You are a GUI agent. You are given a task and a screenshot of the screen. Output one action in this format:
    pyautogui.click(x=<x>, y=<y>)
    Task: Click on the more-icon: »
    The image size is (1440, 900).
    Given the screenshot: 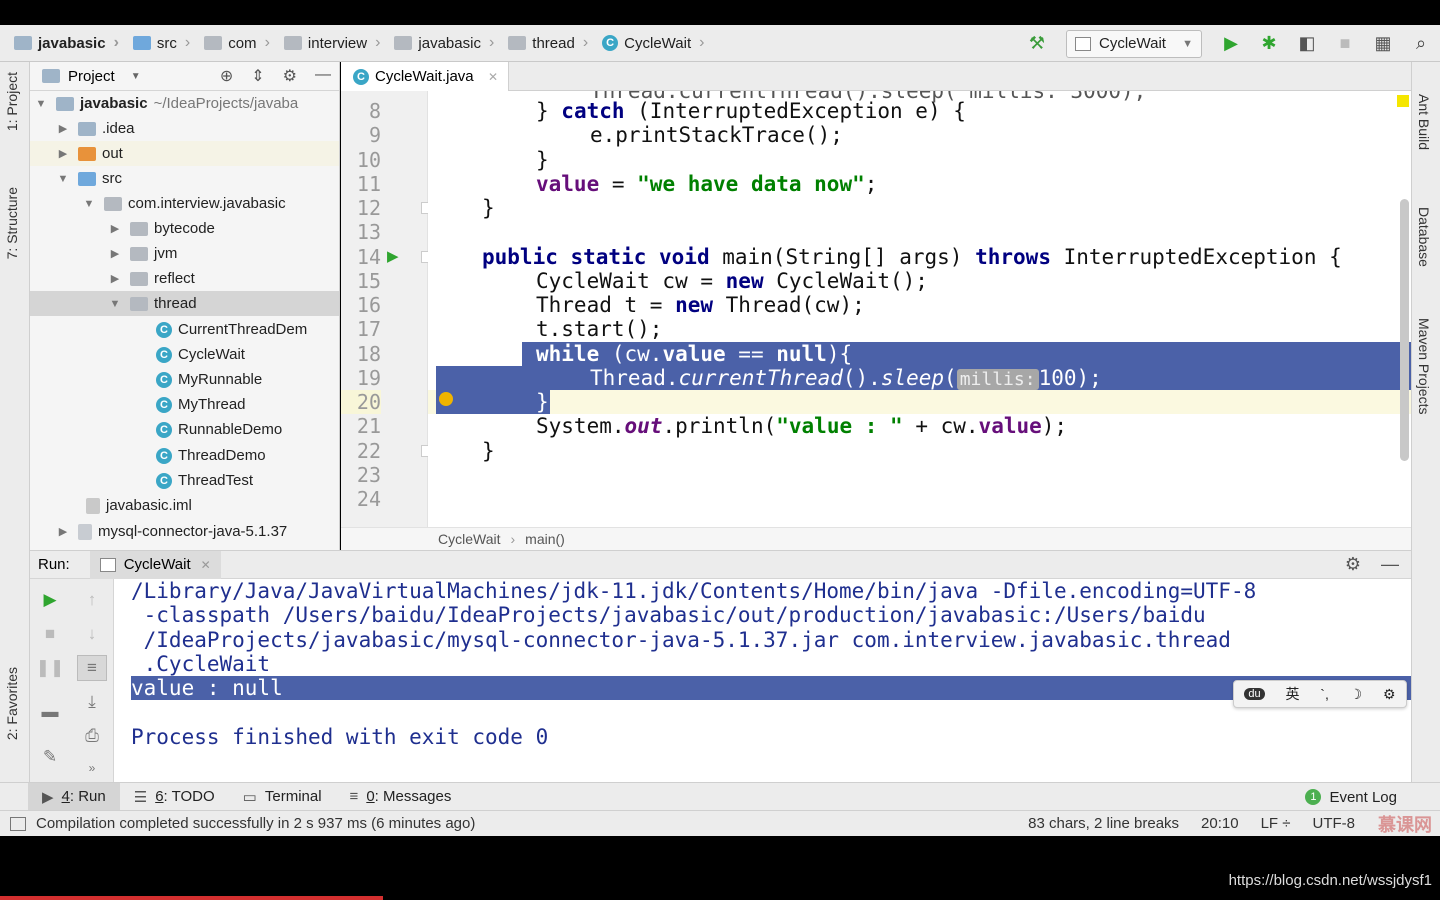 What is the action you would take?
    pyautogui.click(x=92, y=768)
    